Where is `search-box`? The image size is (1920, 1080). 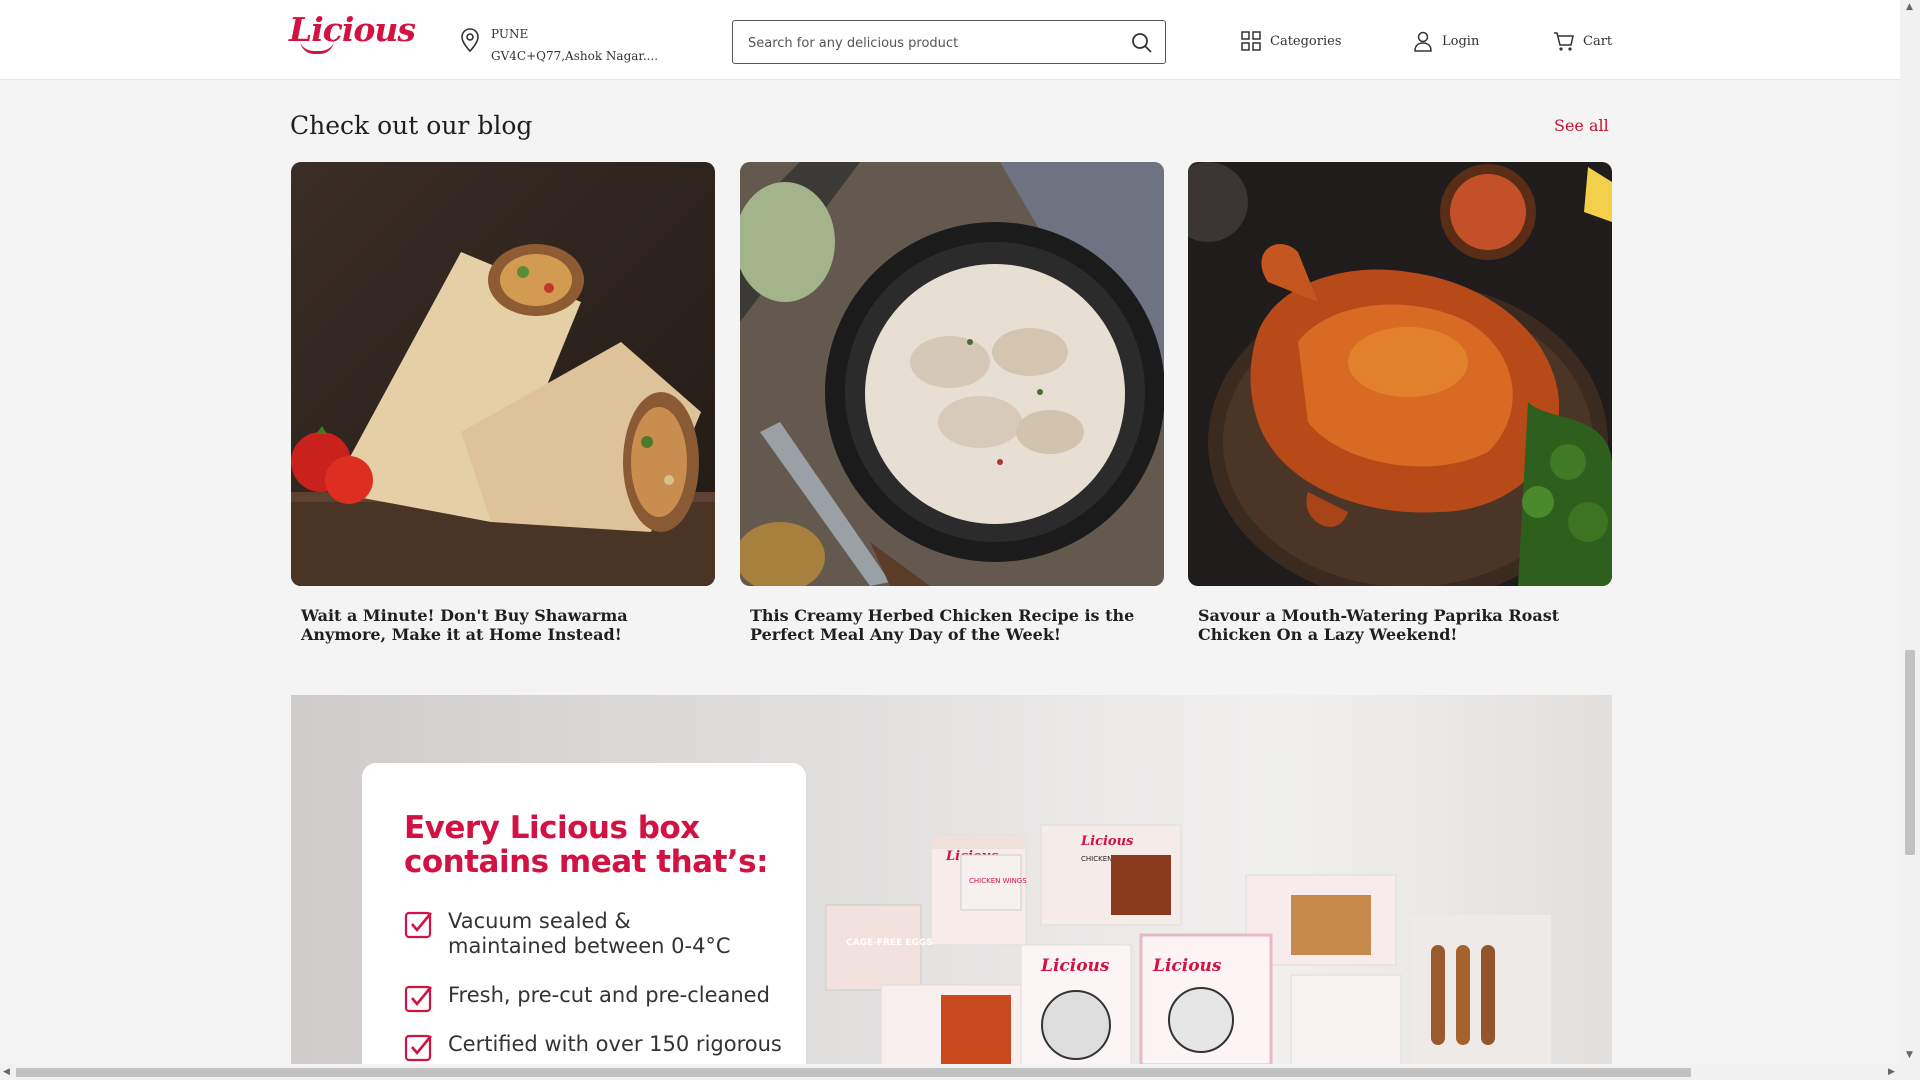 search-box is located at coordinates (949, 42).